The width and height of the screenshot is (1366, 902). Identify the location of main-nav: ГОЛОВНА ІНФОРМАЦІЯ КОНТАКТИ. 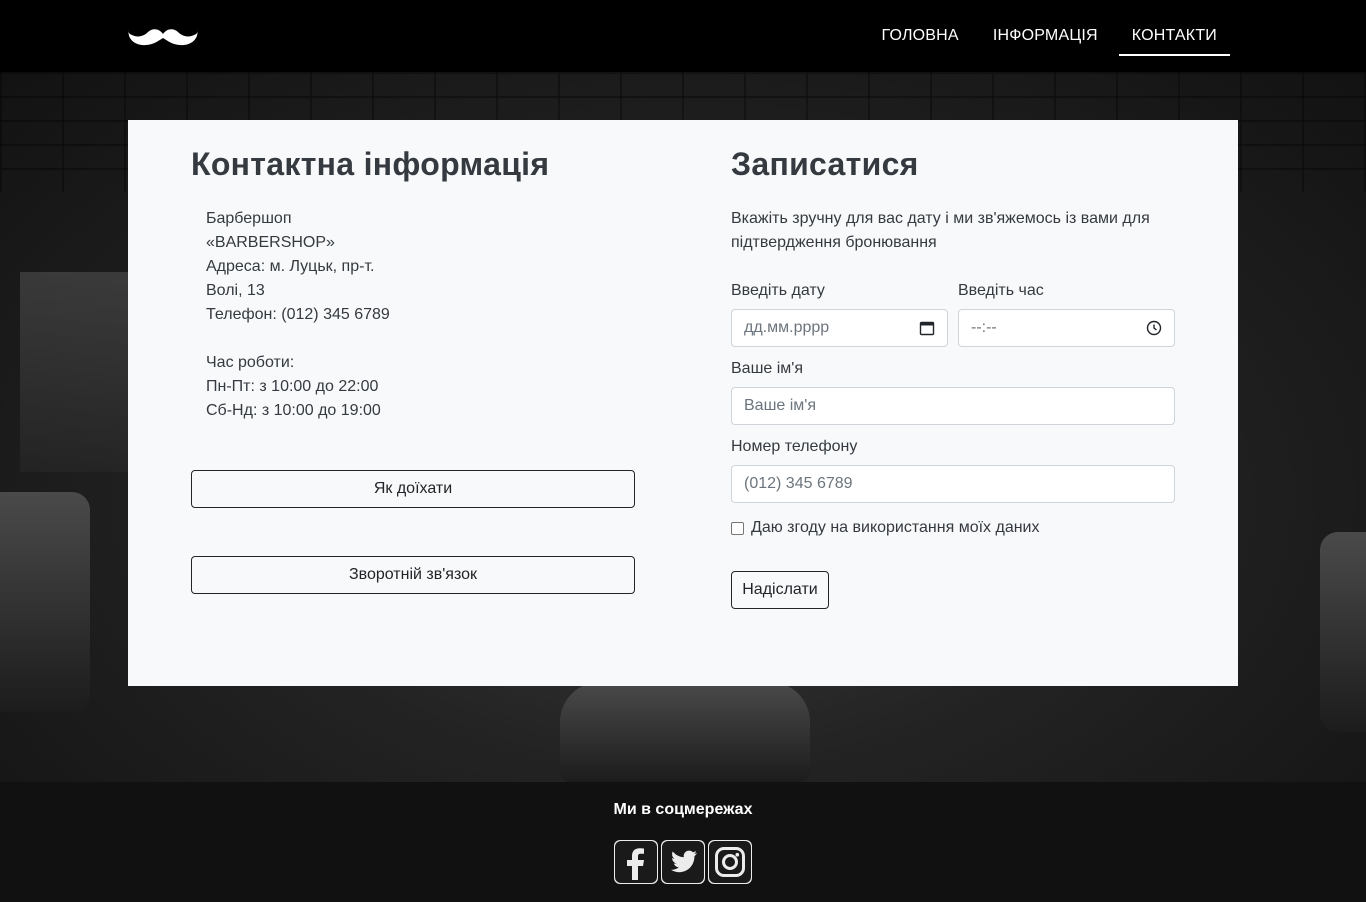
(1045, 36).